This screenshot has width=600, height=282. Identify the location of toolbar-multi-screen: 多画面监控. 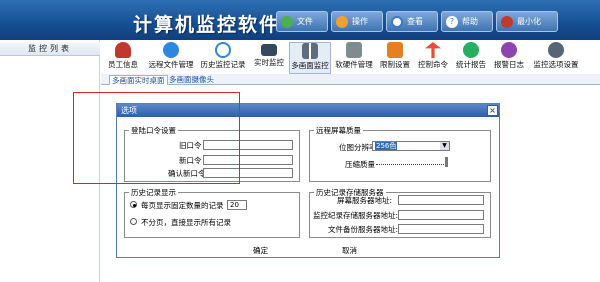
(310, 58).